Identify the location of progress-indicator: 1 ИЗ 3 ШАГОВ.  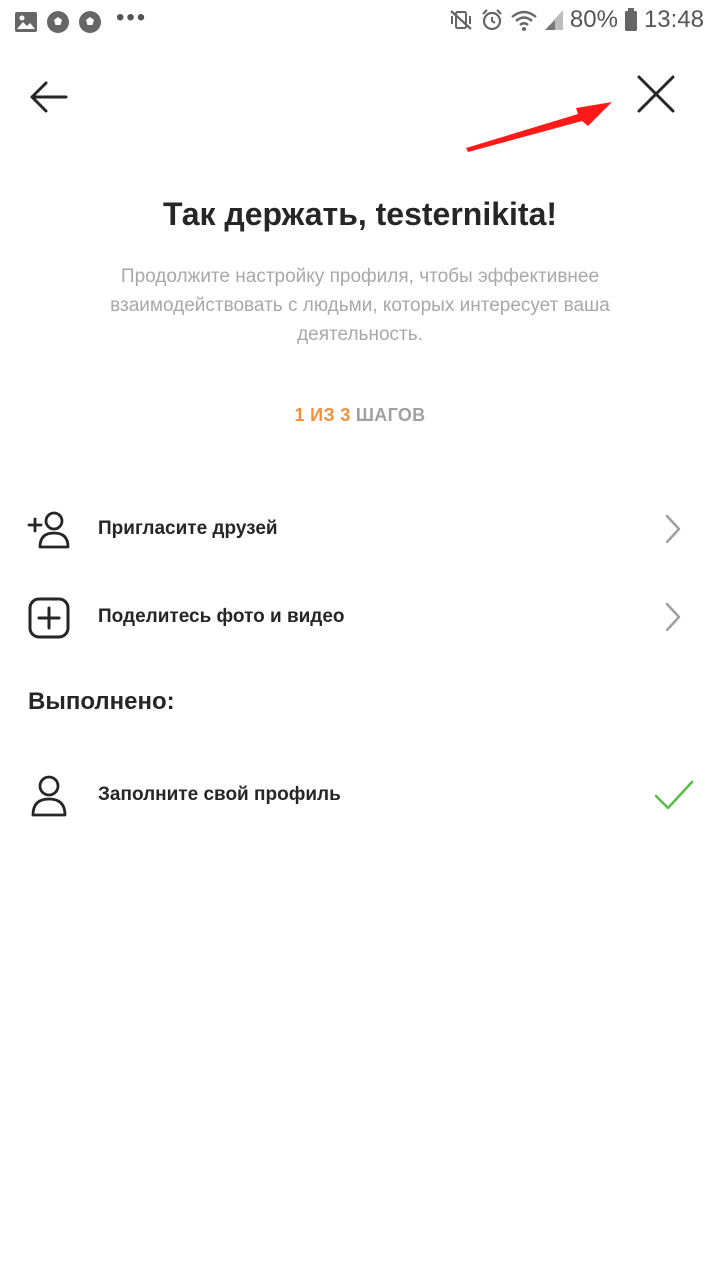
(360, 415).